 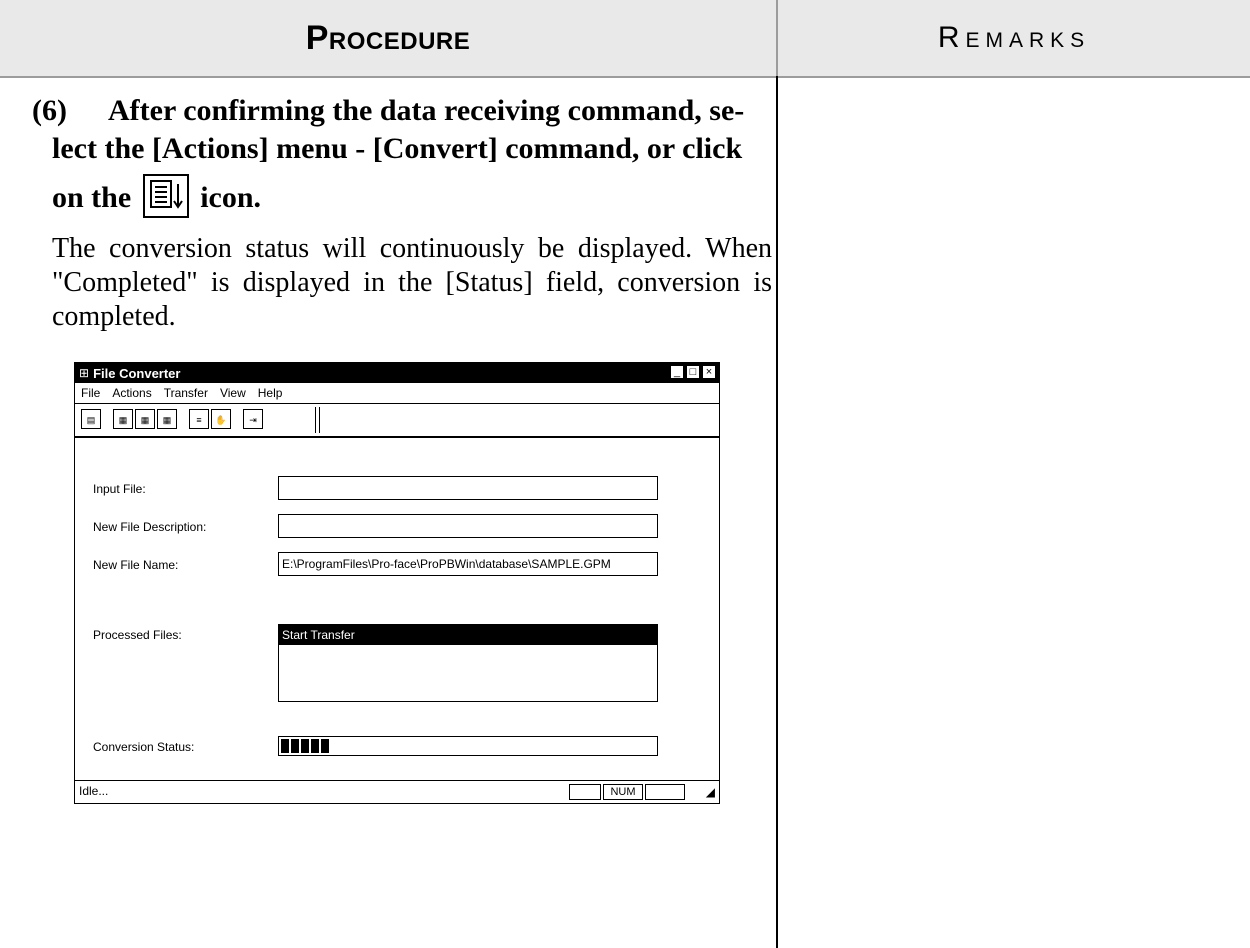 I want to click on input-file-field, so click(x=468, y=488).